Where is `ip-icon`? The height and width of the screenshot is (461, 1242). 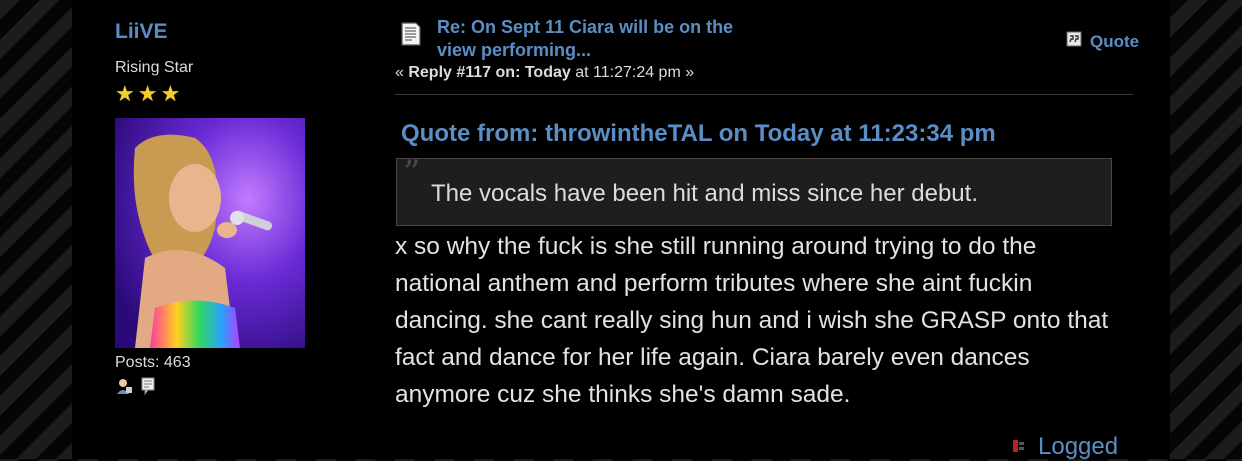 ip-icon is located at coordinates (1019, 447).